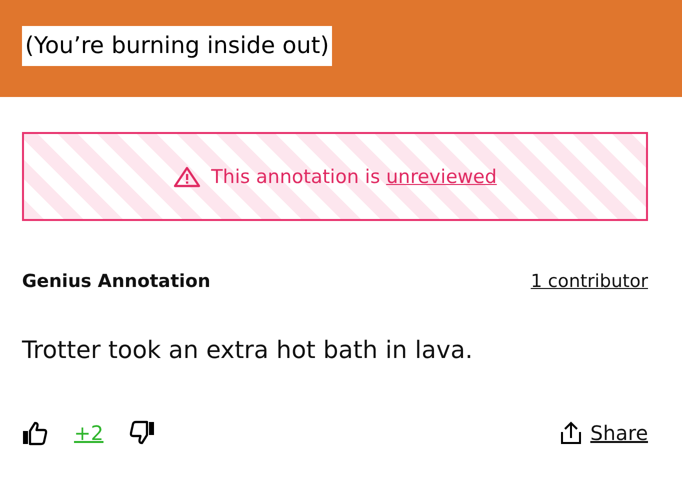 This screenshot has width=682, height=499. What do you see at coordinates (571, 433) in the screenshot?
I see `share-icon` at bounding box center [571, 433].